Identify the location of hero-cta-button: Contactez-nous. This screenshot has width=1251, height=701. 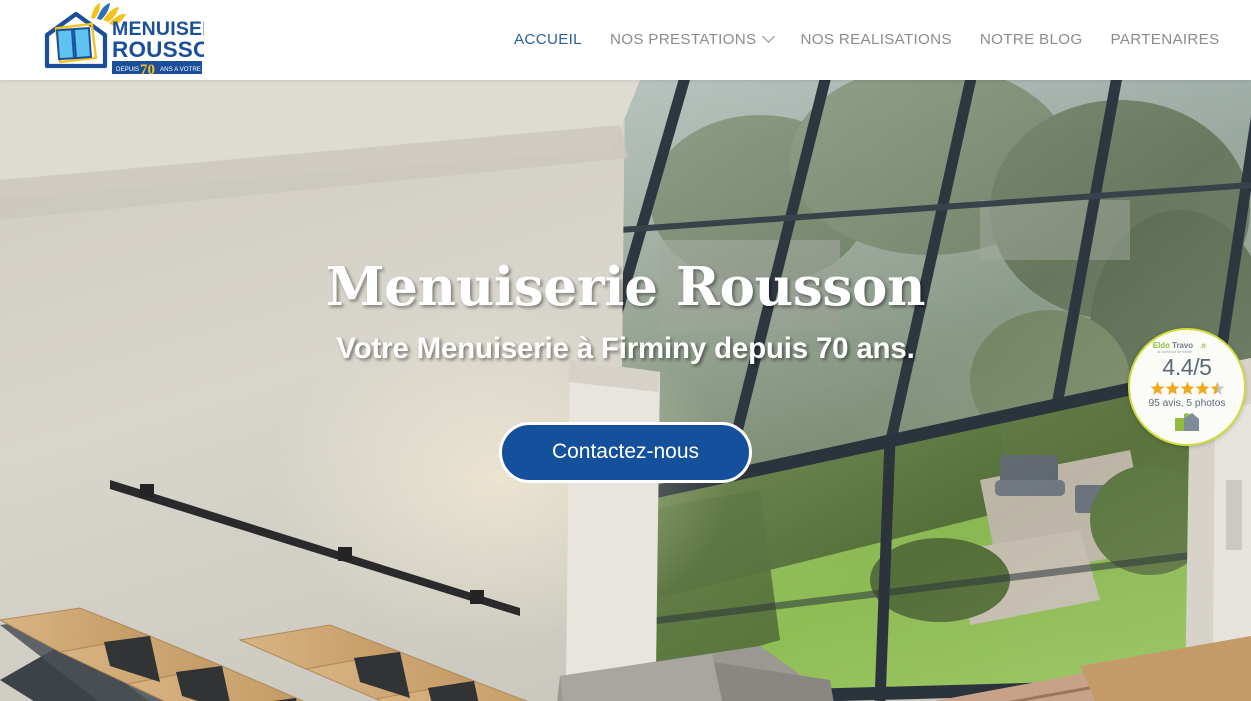
(625, 453).